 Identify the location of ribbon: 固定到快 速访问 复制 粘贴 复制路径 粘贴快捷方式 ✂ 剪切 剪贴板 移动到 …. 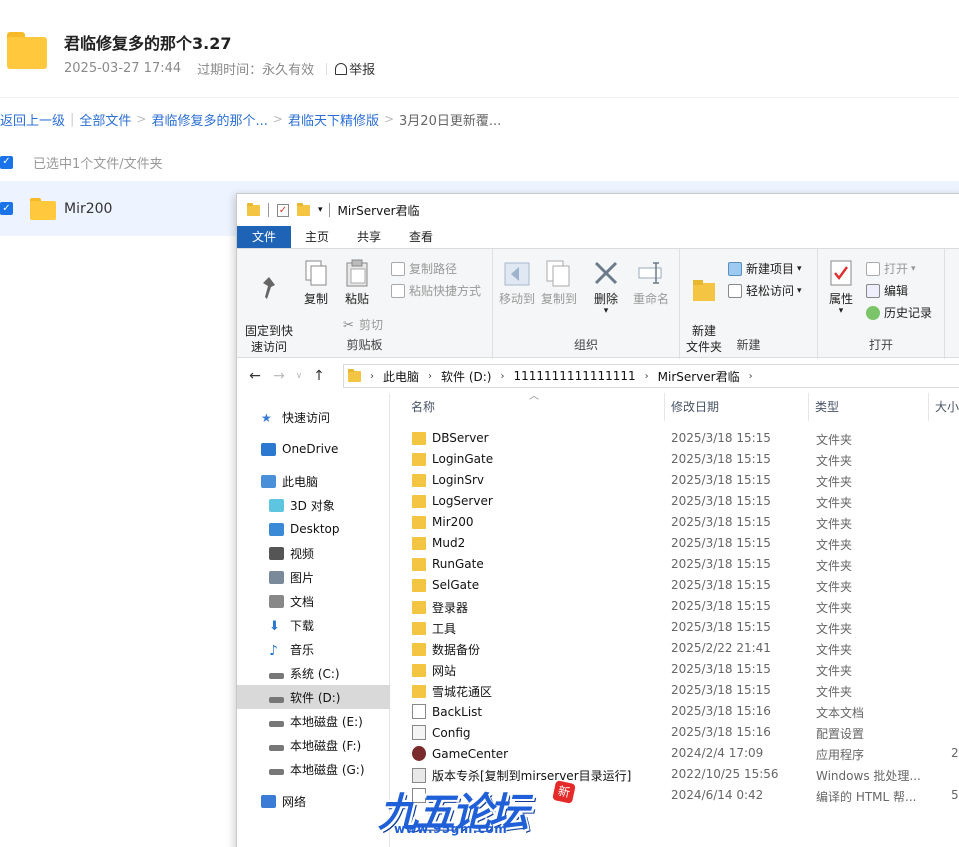
(598, 303).